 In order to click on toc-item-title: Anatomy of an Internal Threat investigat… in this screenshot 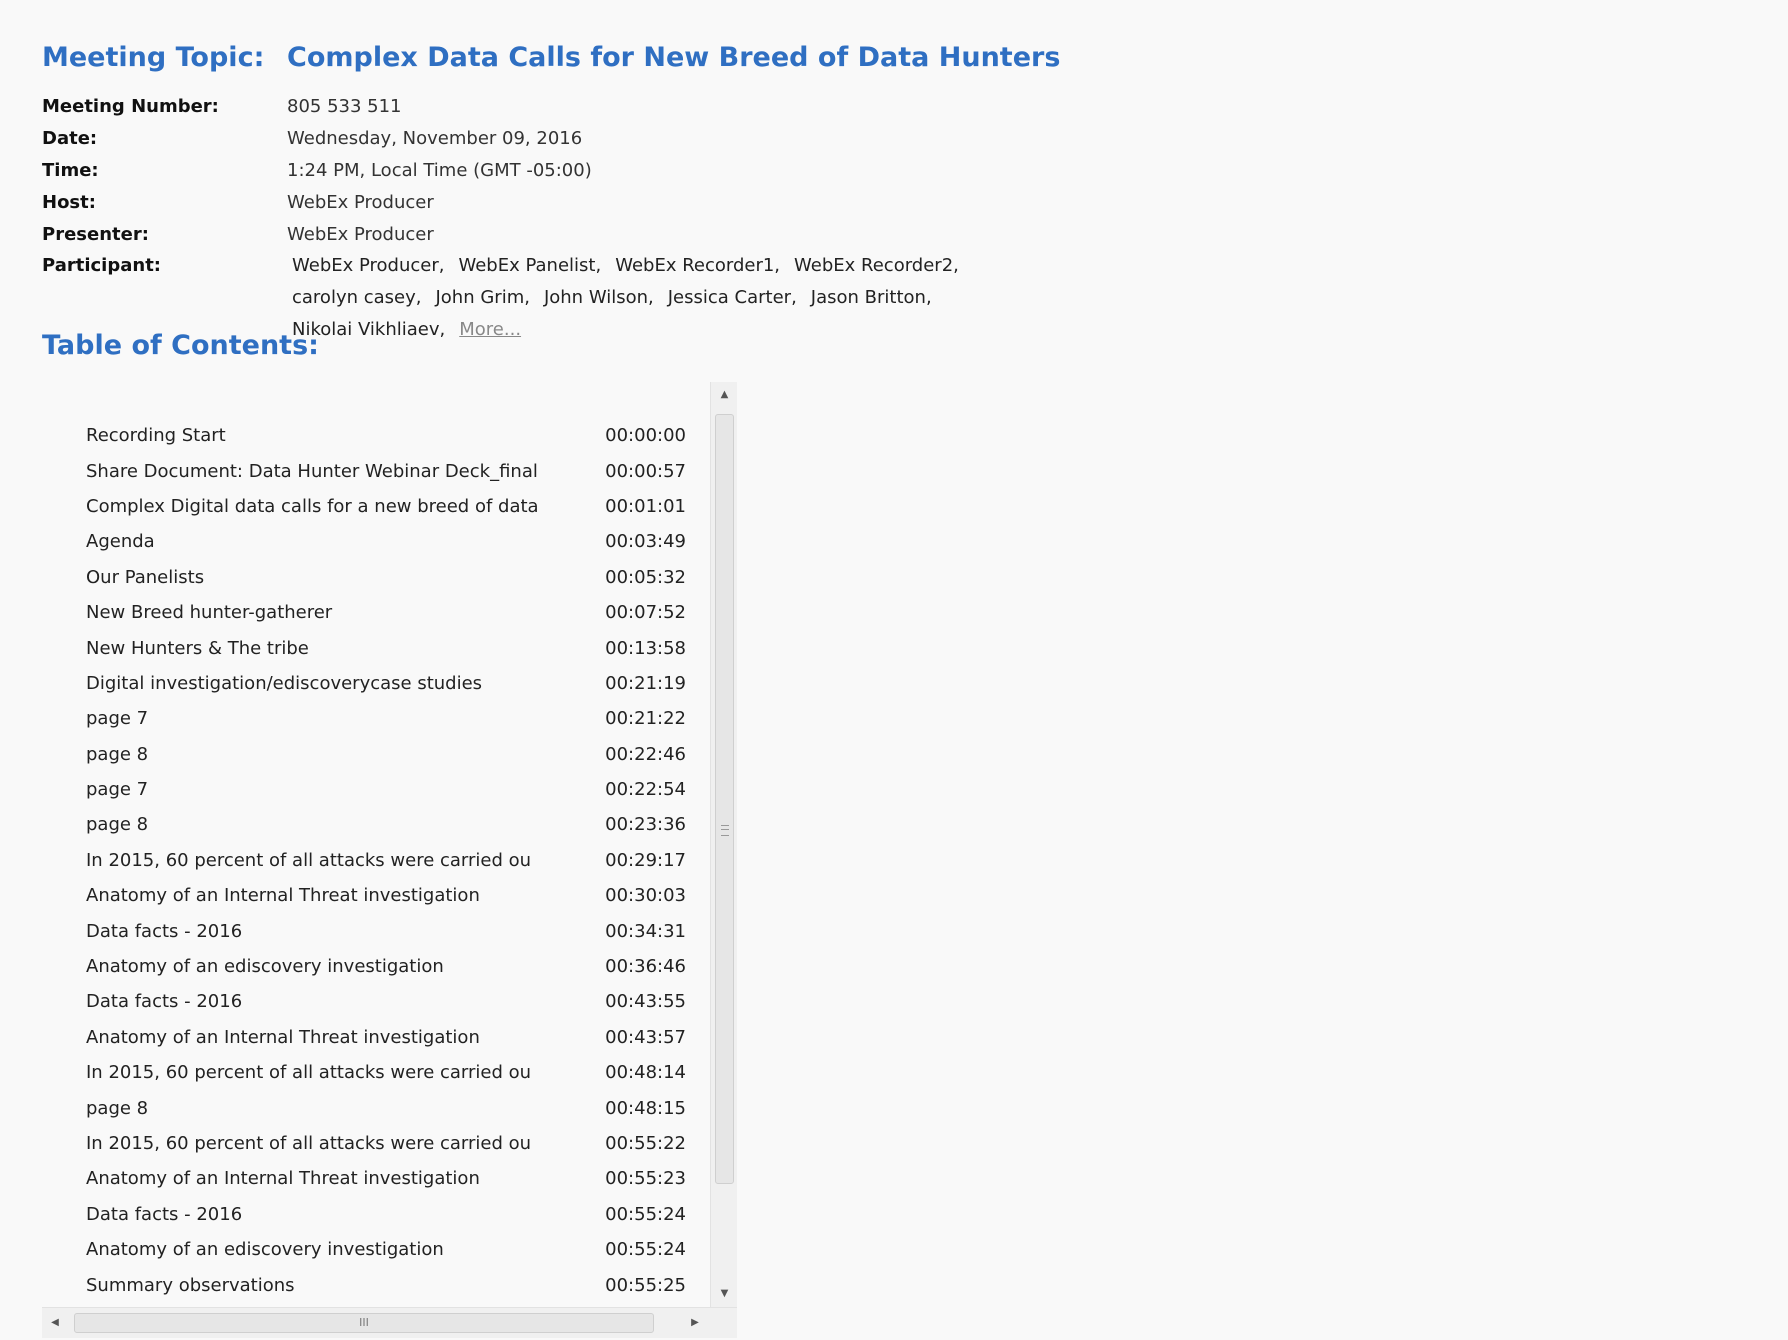, I will do `click(283, 1037)`.